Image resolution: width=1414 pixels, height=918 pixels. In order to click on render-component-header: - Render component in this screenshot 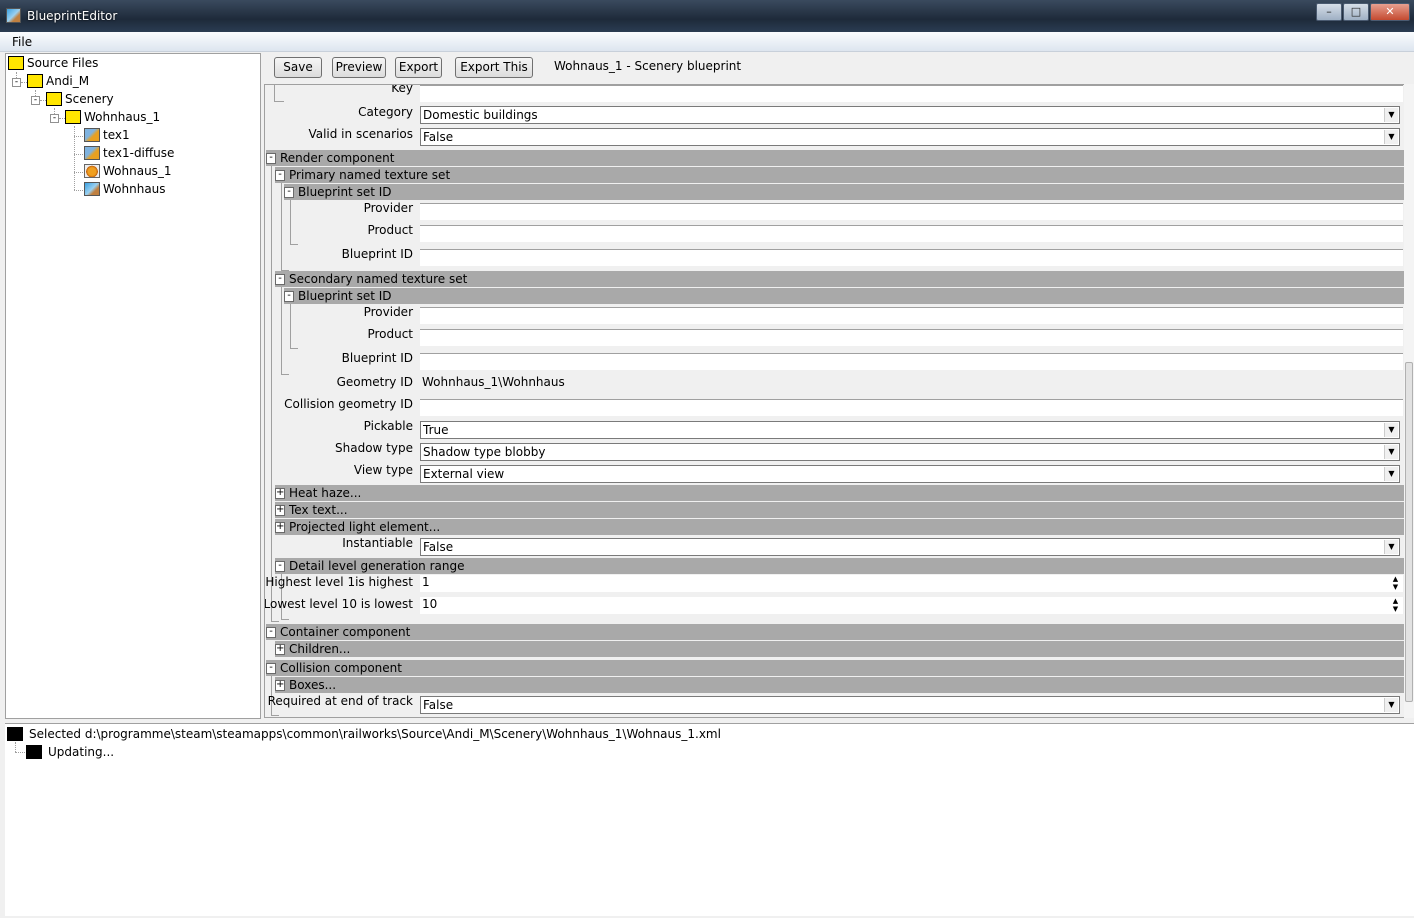, I will do `click(836, 158)`.